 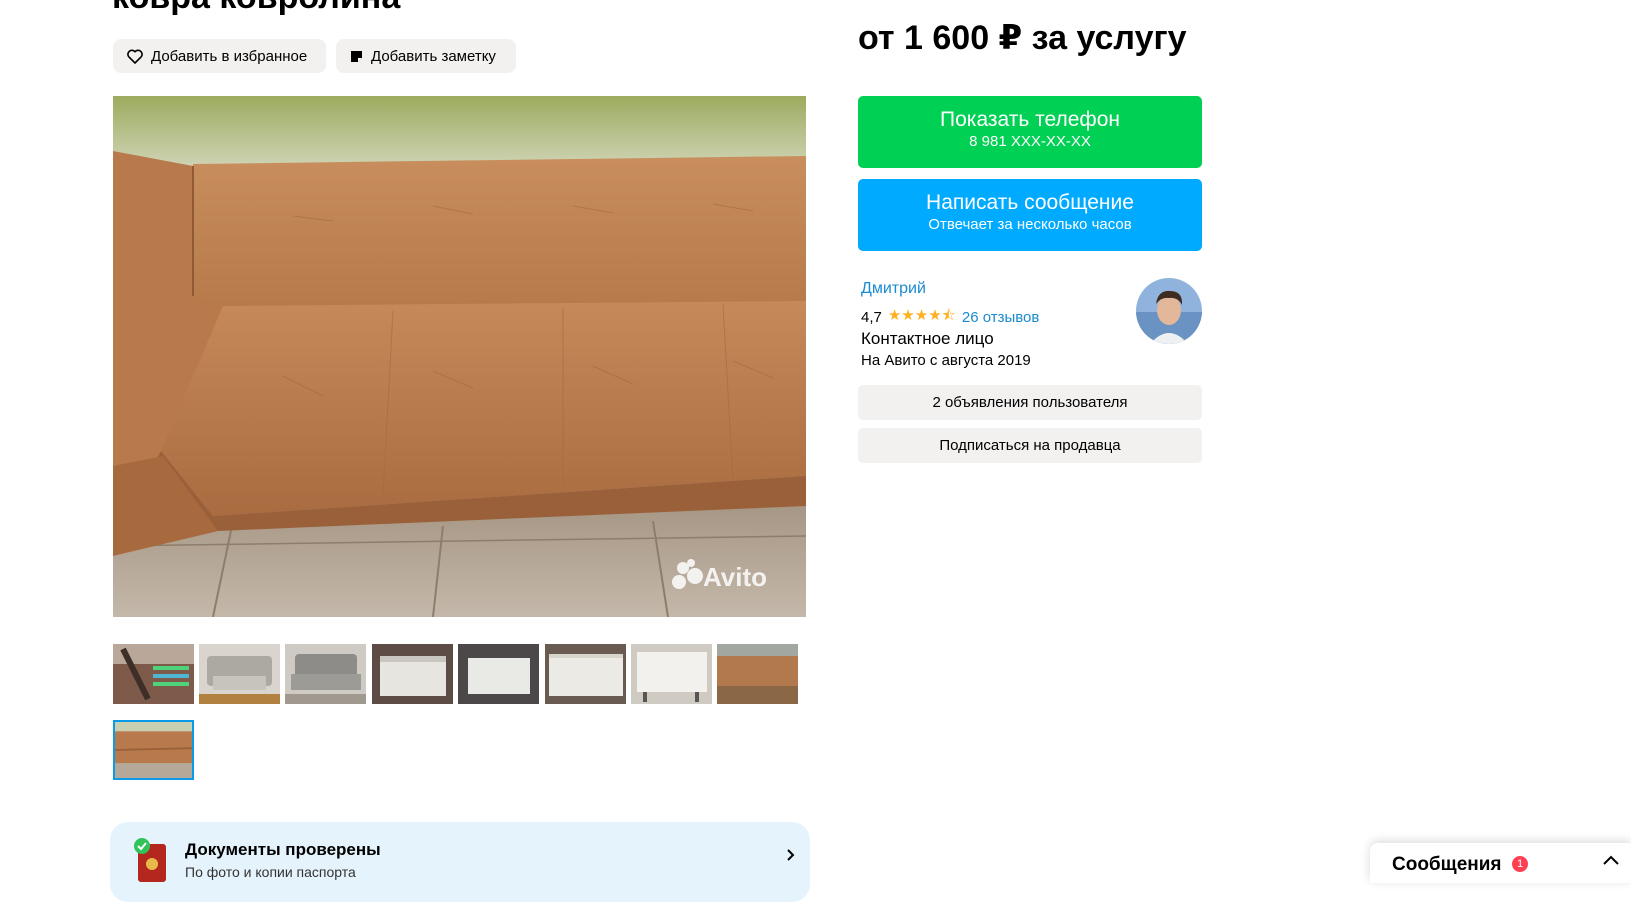 I want to click on reviews-link: 26 отзывов, so click(x=1001, y=317).